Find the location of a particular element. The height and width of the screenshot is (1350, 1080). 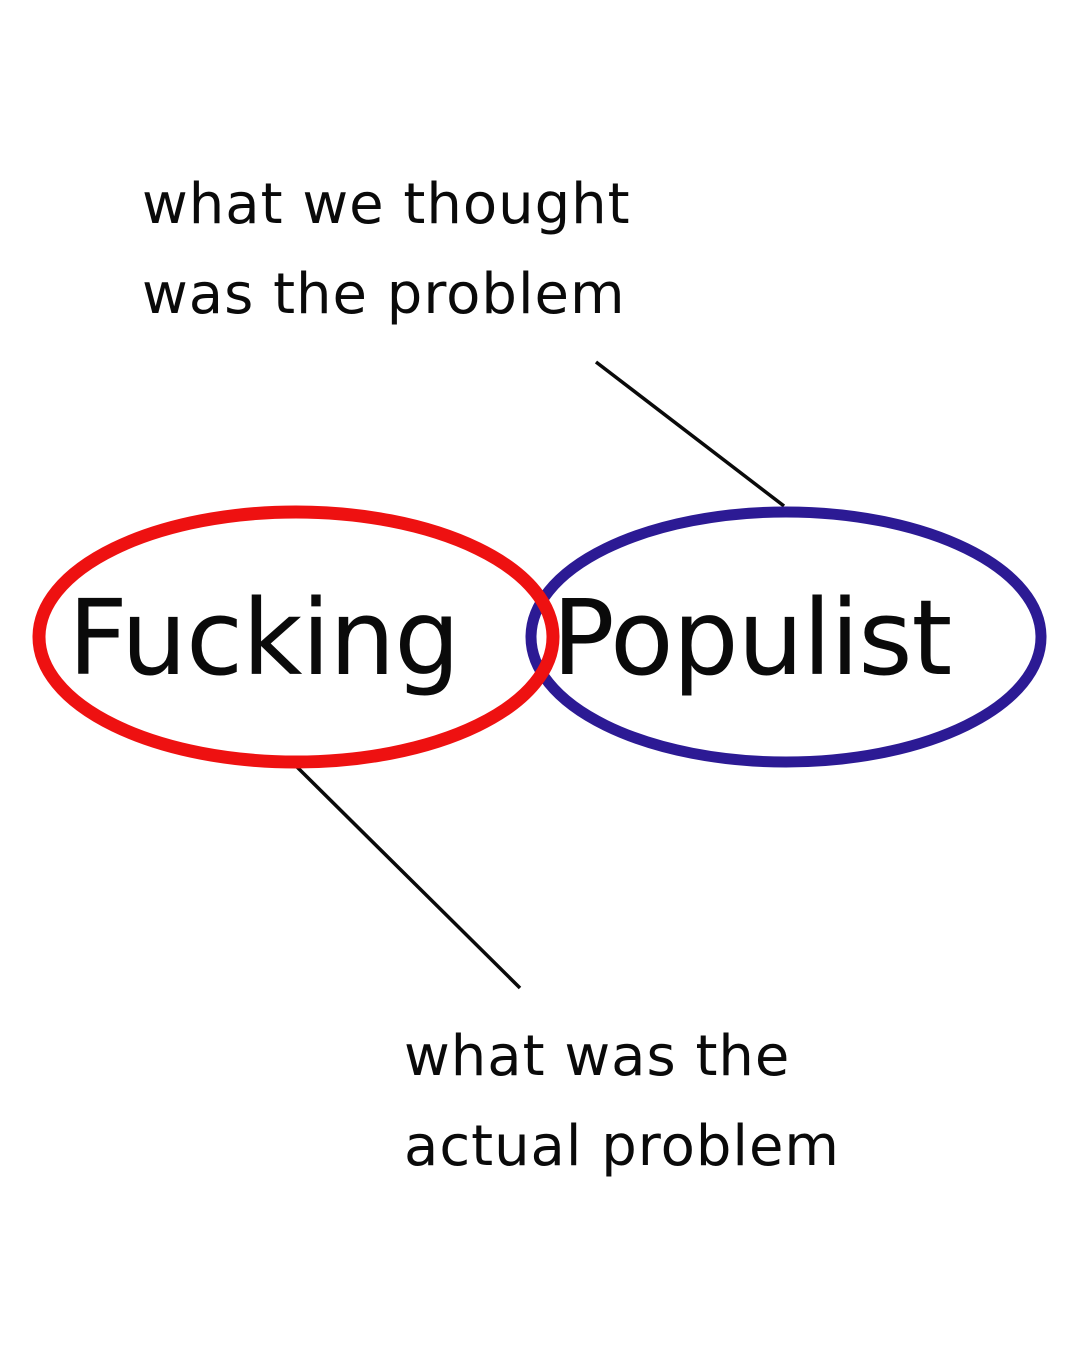

top-annotation: what we thought was the problem is located at coordinates (386, 250).